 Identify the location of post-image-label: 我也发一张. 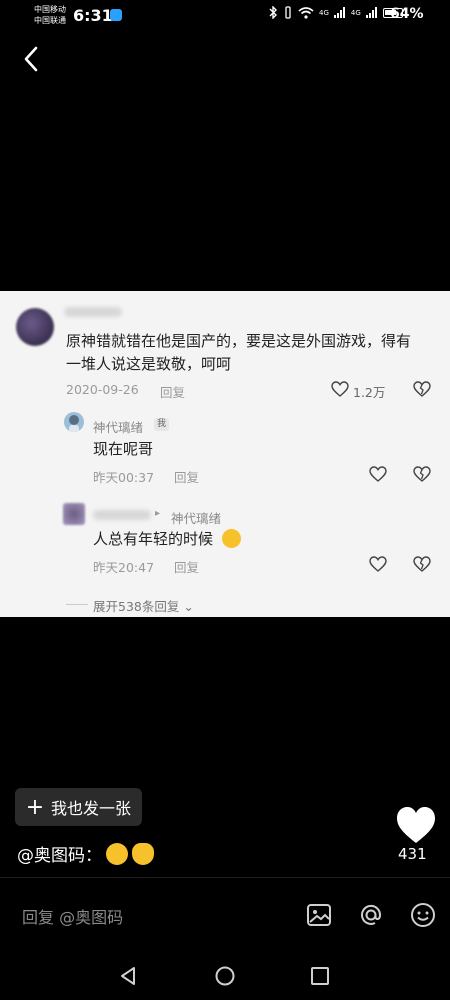
(91, 808).